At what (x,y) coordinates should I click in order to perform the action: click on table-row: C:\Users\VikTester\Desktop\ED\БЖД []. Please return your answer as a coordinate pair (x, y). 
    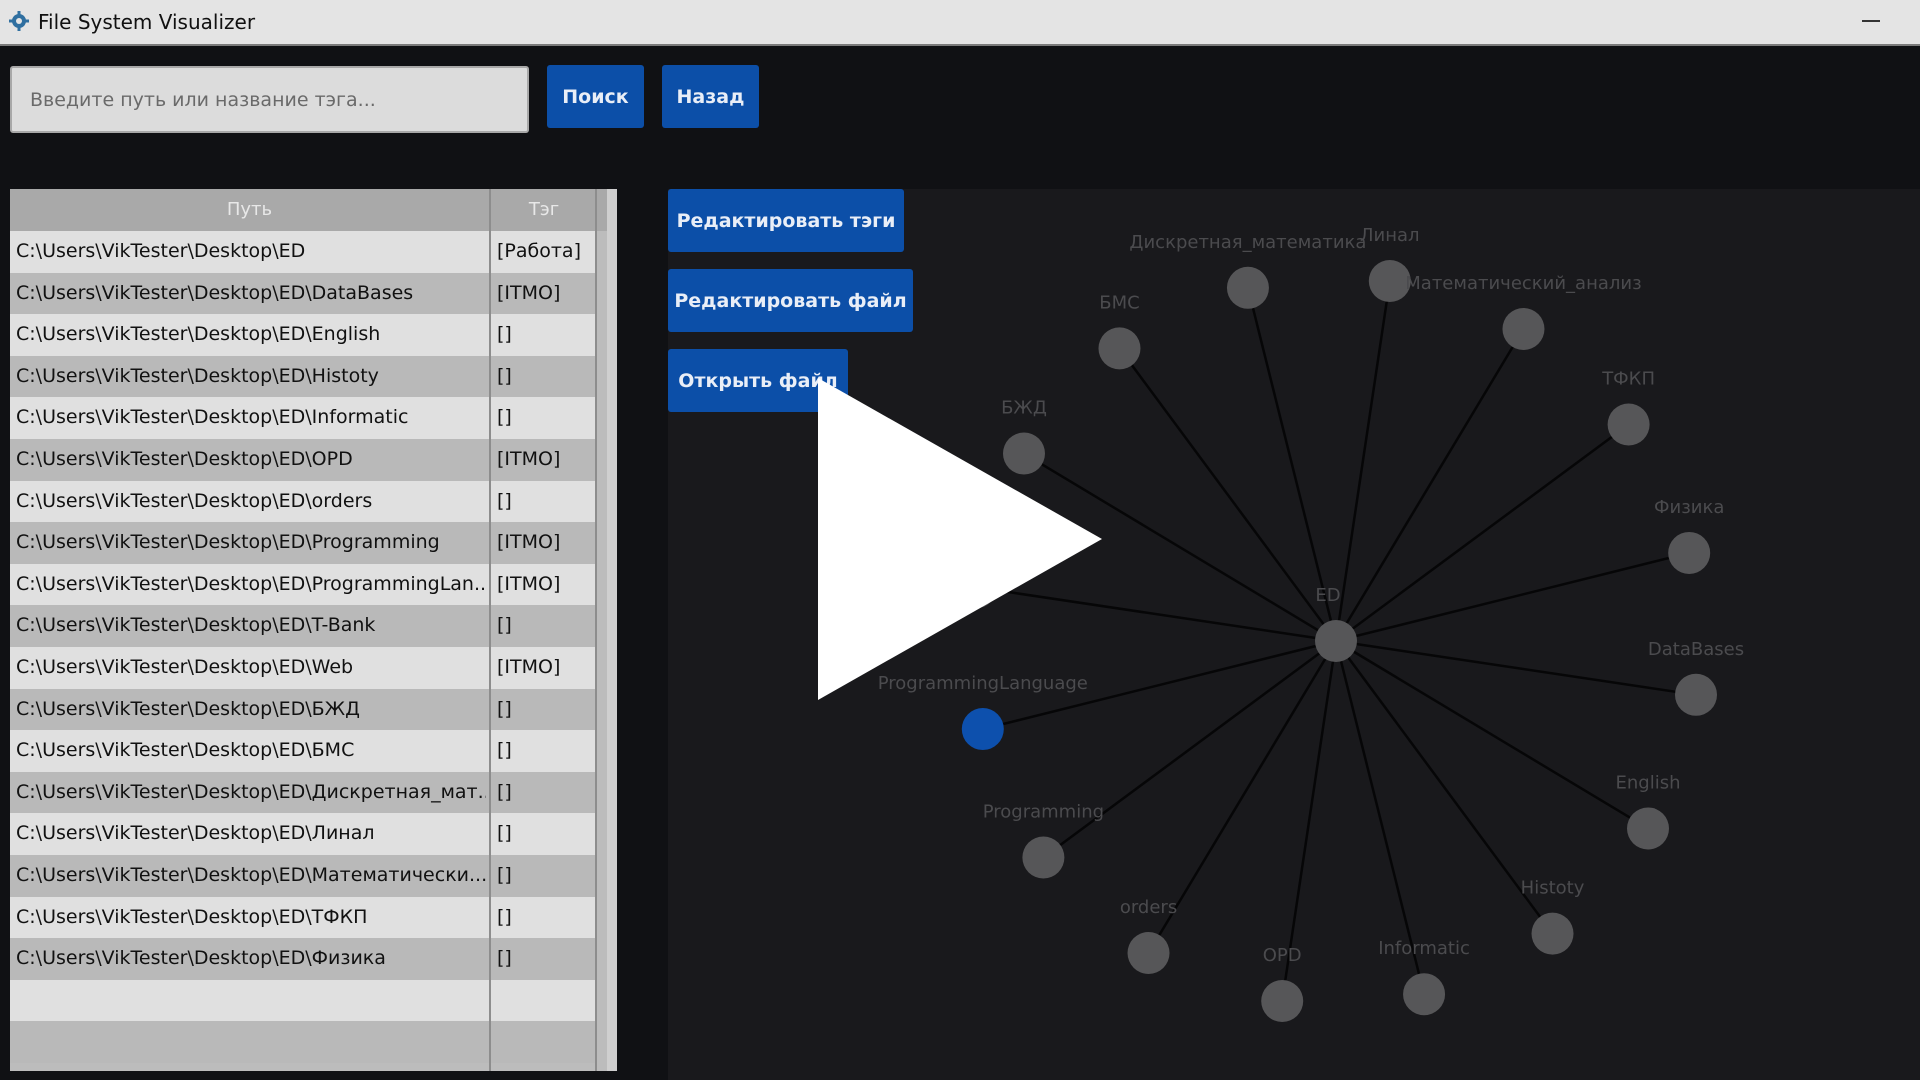
    Looking at the image, I should click on (303, 709).